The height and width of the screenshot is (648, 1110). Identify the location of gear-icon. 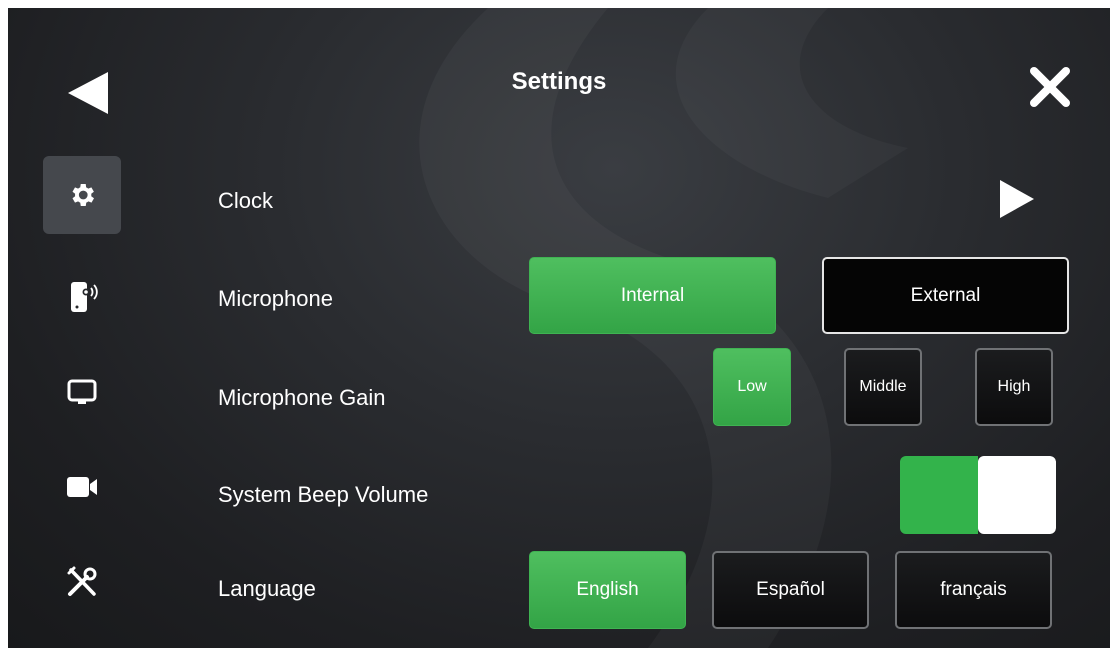
(83, 195).